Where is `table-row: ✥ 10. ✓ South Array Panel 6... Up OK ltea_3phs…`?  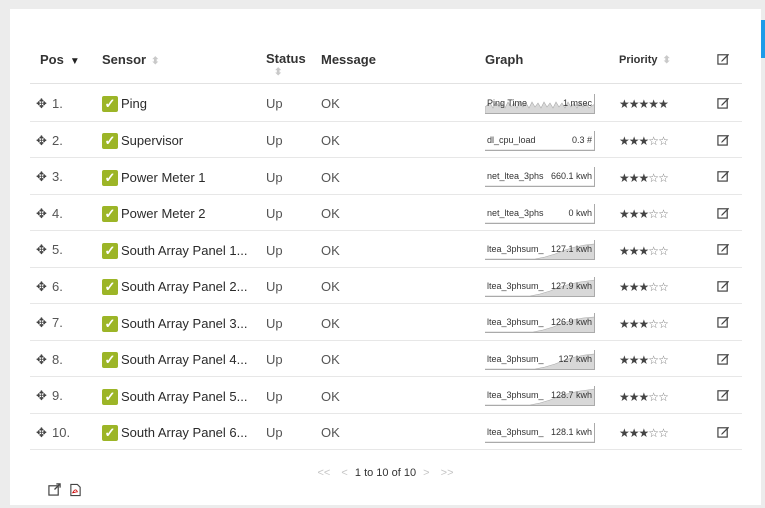
table-row: ✥ 10. ✓ South Array Panel 6... Up OK ltea_3phs… is located at coordinates (386, 431).